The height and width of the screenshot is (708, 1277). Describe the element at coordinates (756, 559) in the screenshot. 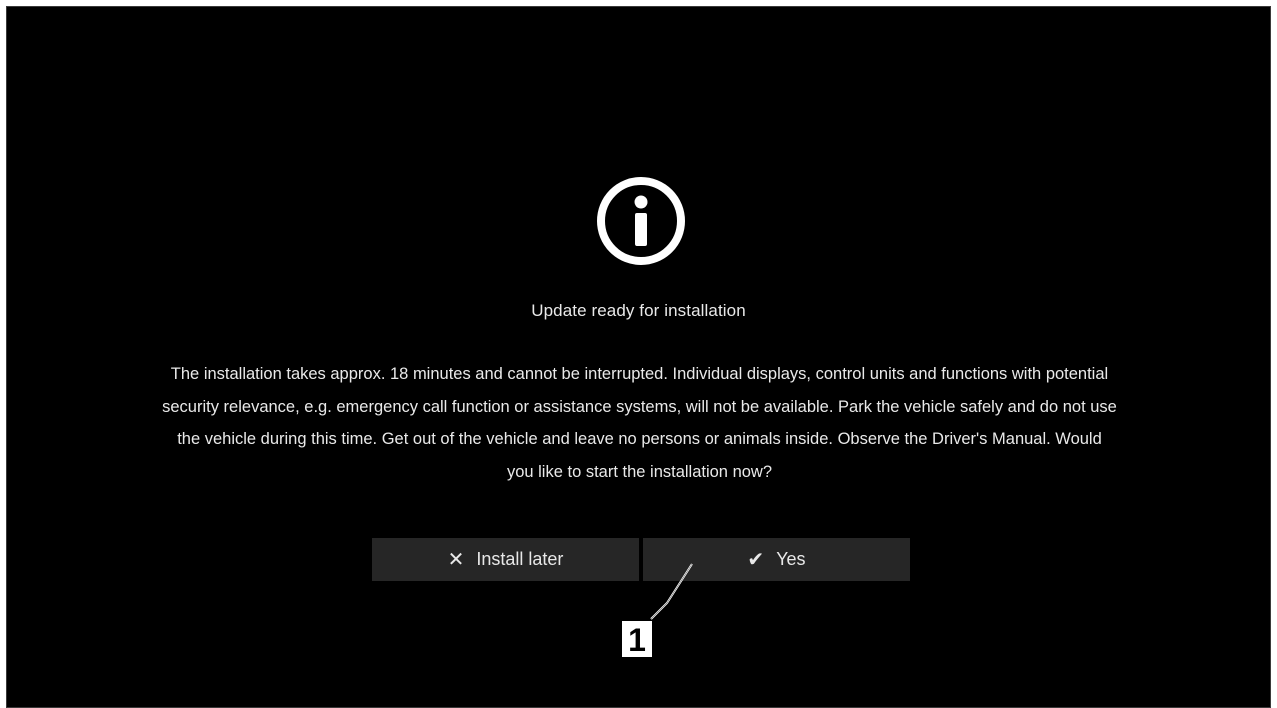

I see `checkmark-icon: ✔` at that location.